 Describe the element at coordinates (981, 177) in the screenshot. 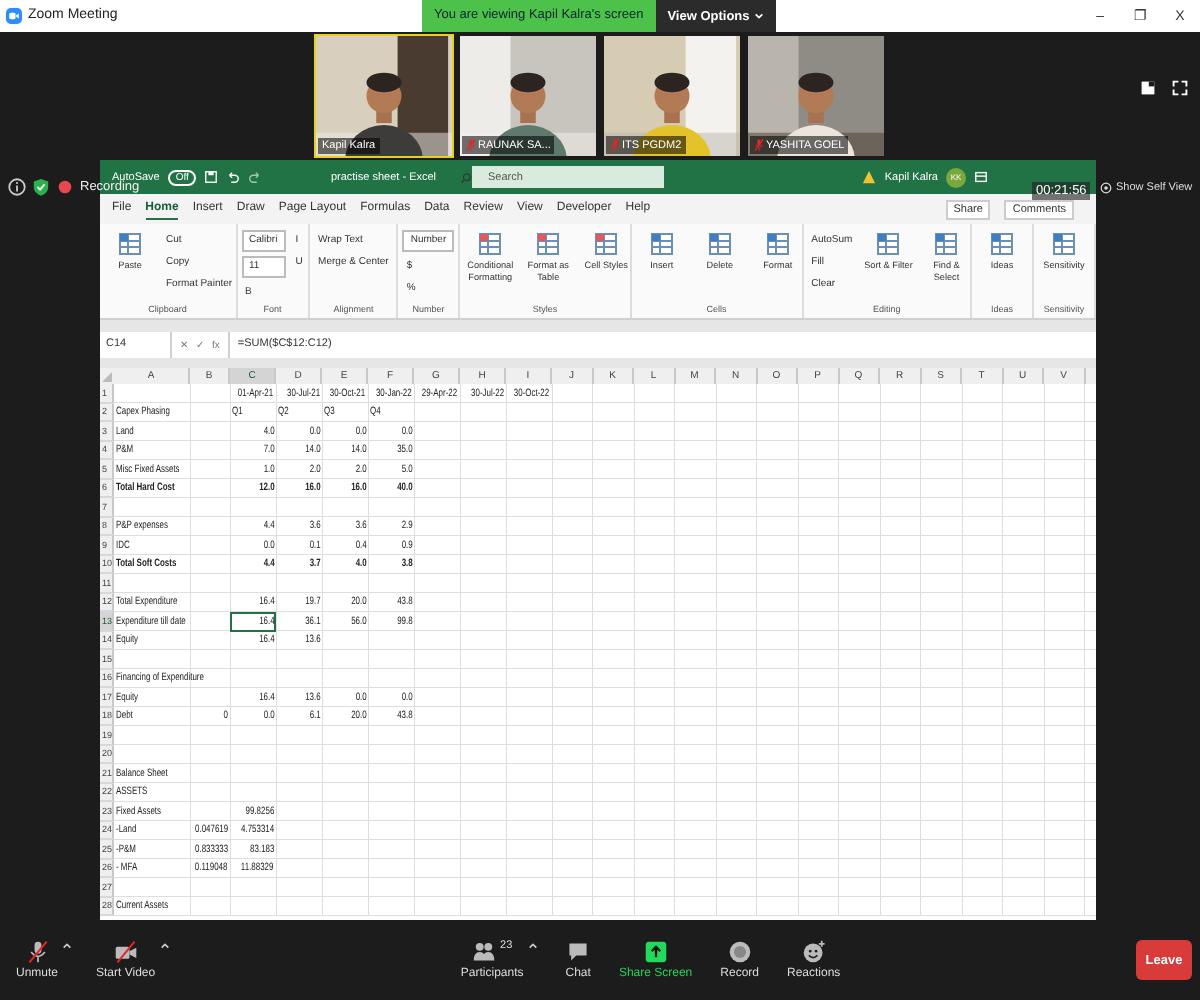

I see `ribbon-display-icon` at that location.